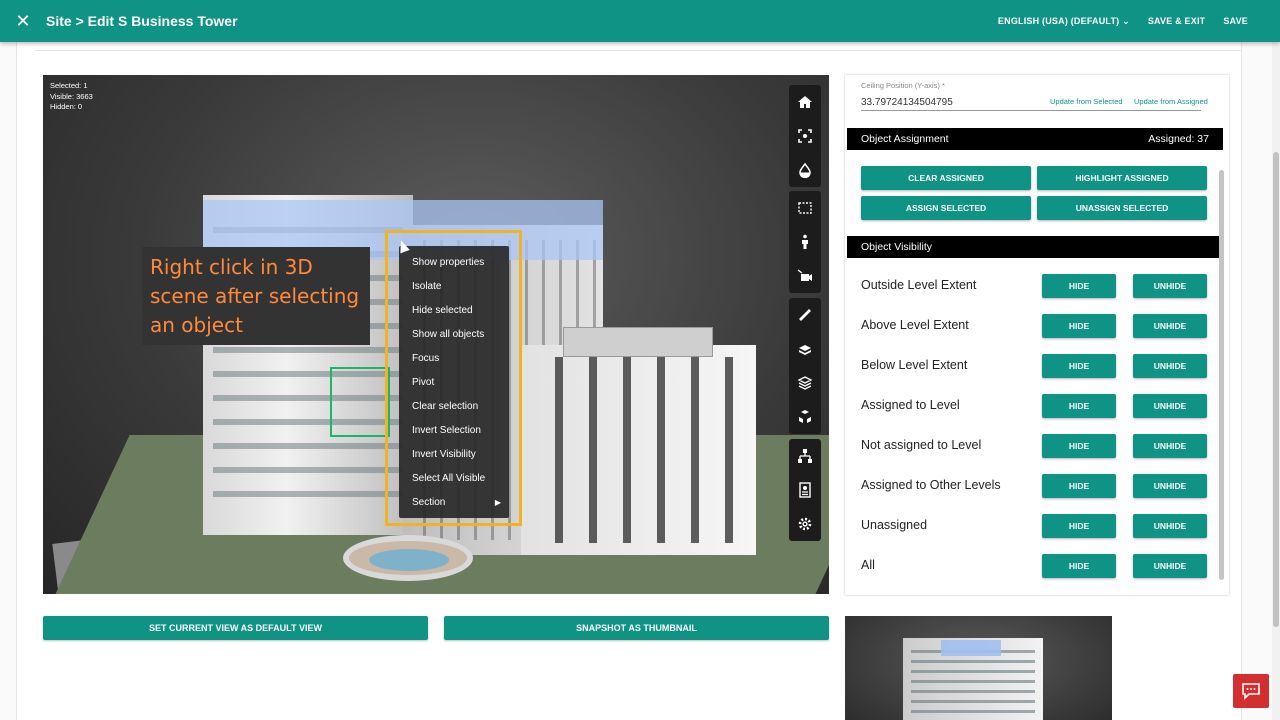 This screenshot has width=1280, height=720. I want to click on visibility-row: Below Level Extent HIDE UNHIDE, so click(1034, 366).